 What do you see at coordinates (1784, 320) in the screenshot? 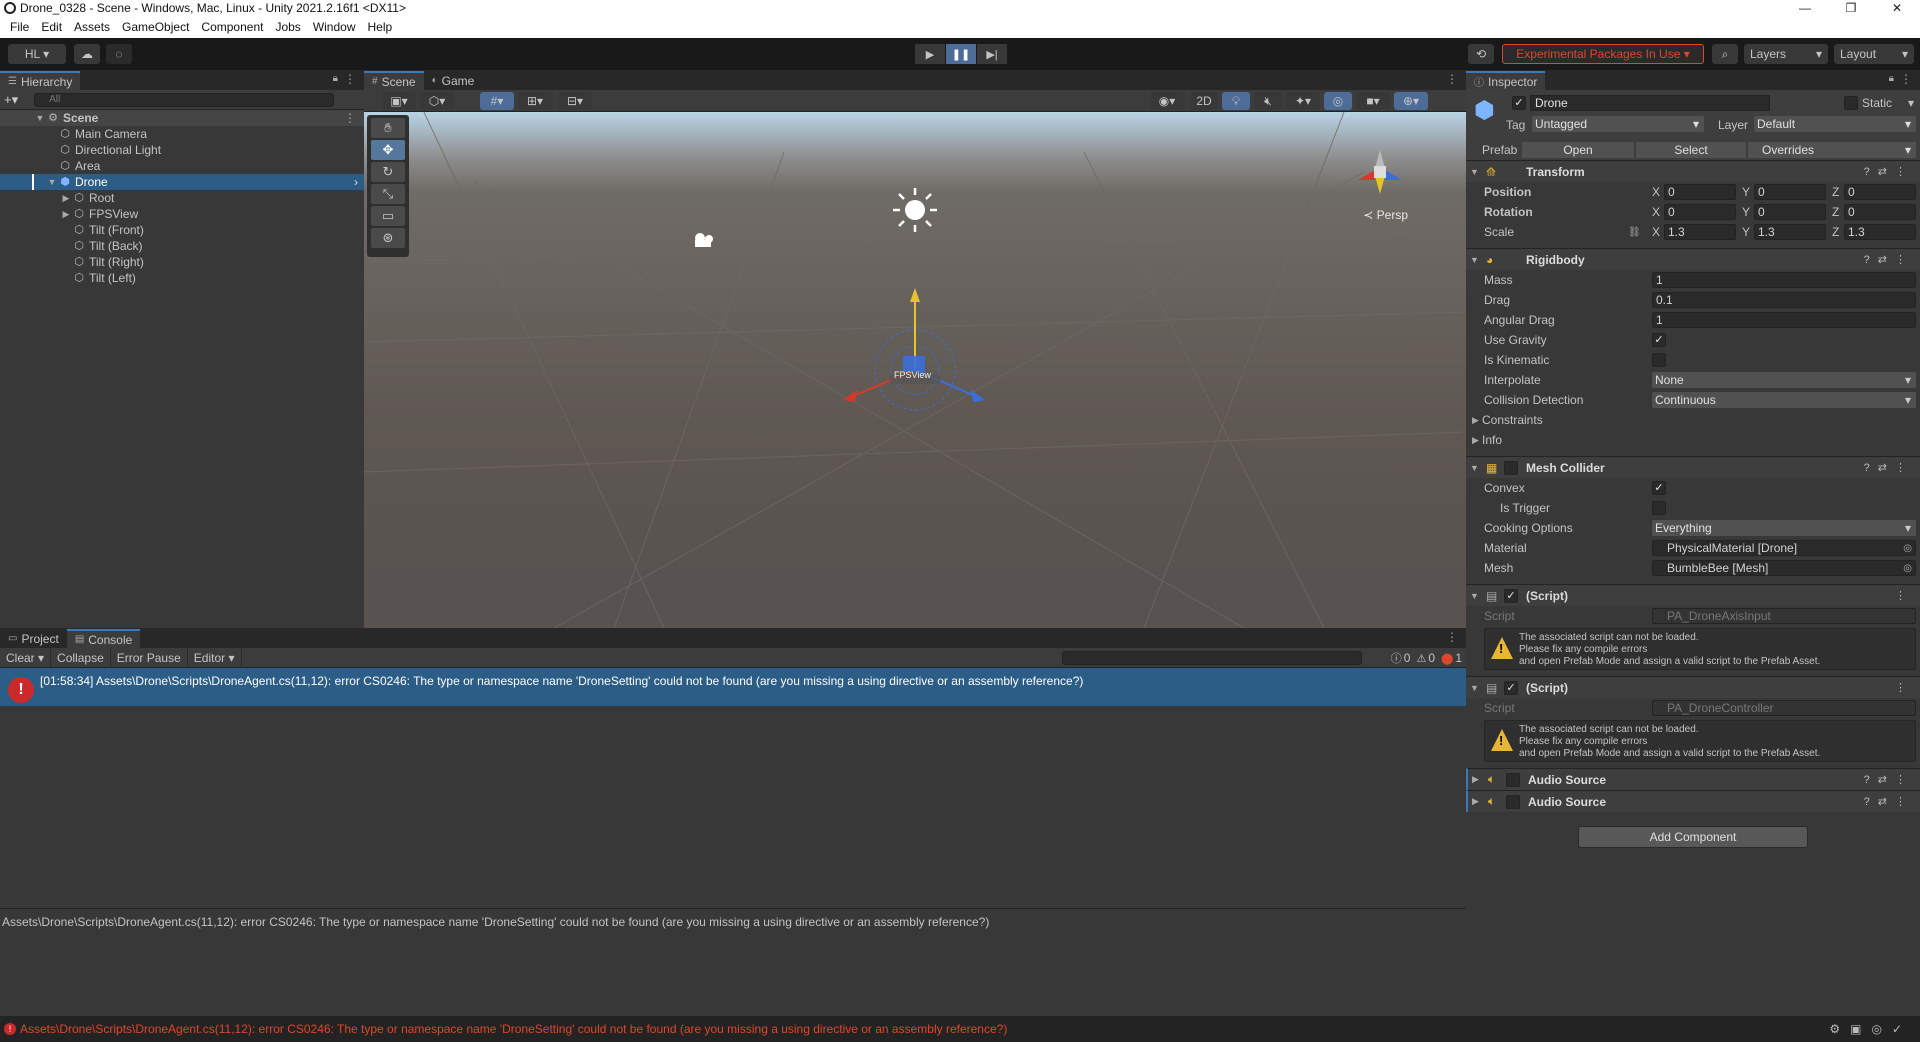
I see `angular-drag-field: 1` at bounding box center [1784, 320].